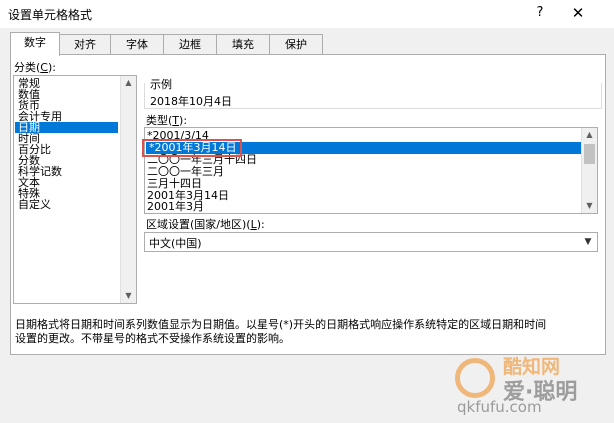 The image size is (614, 423). What do you see at coordinates (530, 385) in the screenshot?
I see `watermark: 酷知网 爱·聪明 qkfufu.com` at bounding box center [530, 385].